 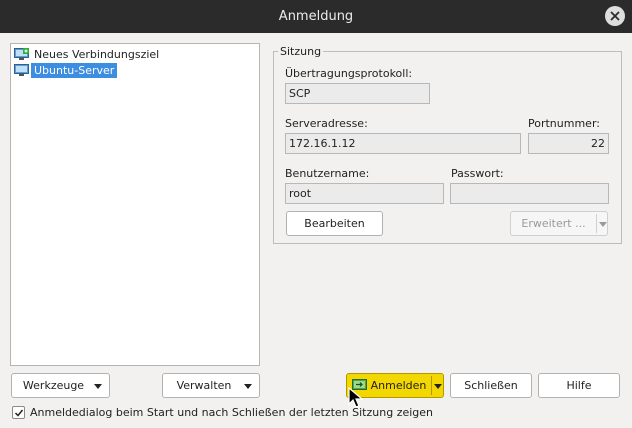 What do you see at coordinates (364, 193) in the screenshot?
I see `user-field: root` at bounding box center [364, 193].